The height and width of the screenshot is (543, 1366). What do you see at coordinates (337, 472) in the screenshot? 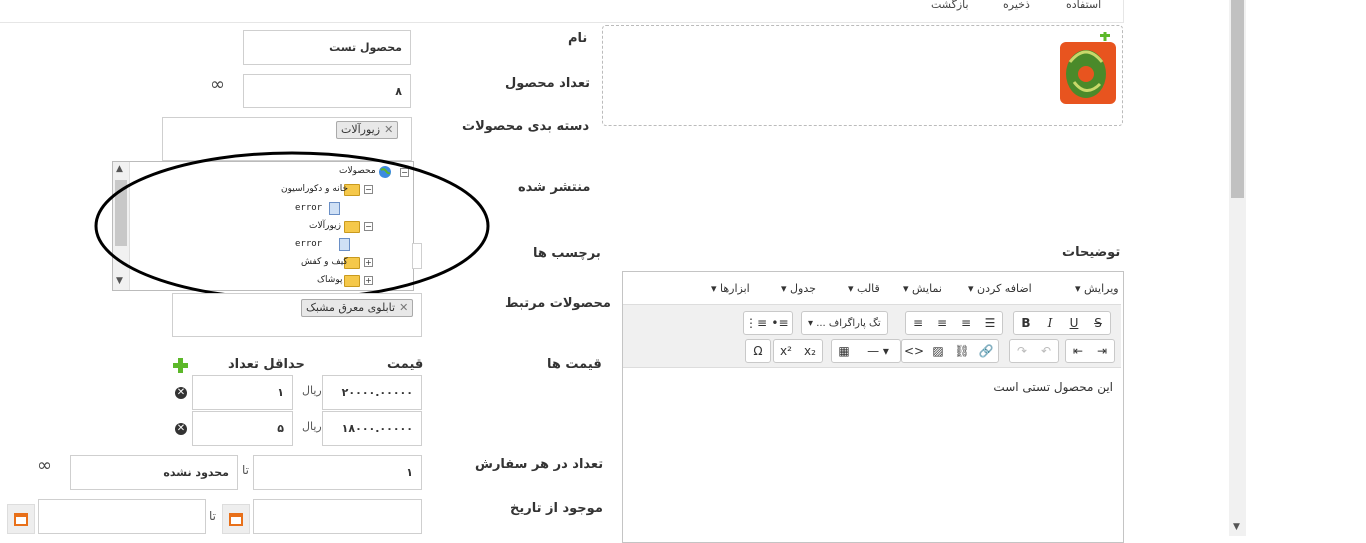
I see `order-min-input: ۱` at bounding box center [337, 472].